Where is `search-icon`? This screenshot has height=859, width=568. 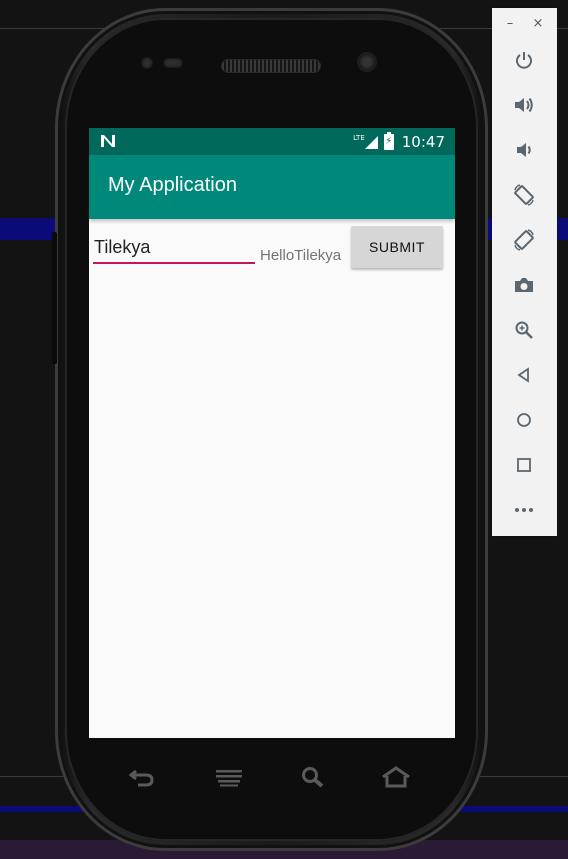
search-icon is located at coordinates (313, 777).